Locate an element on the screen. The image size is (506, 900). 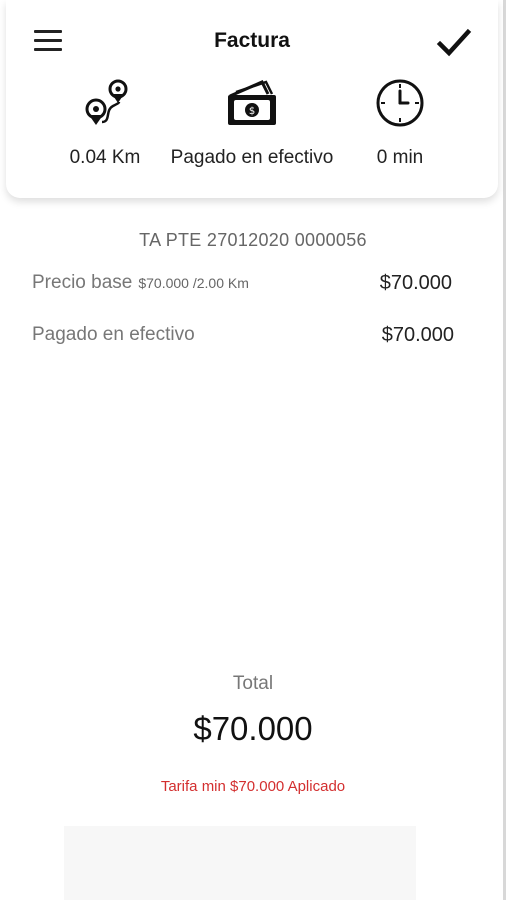
total-value: $70.000 is located at coordinates (253, 728).